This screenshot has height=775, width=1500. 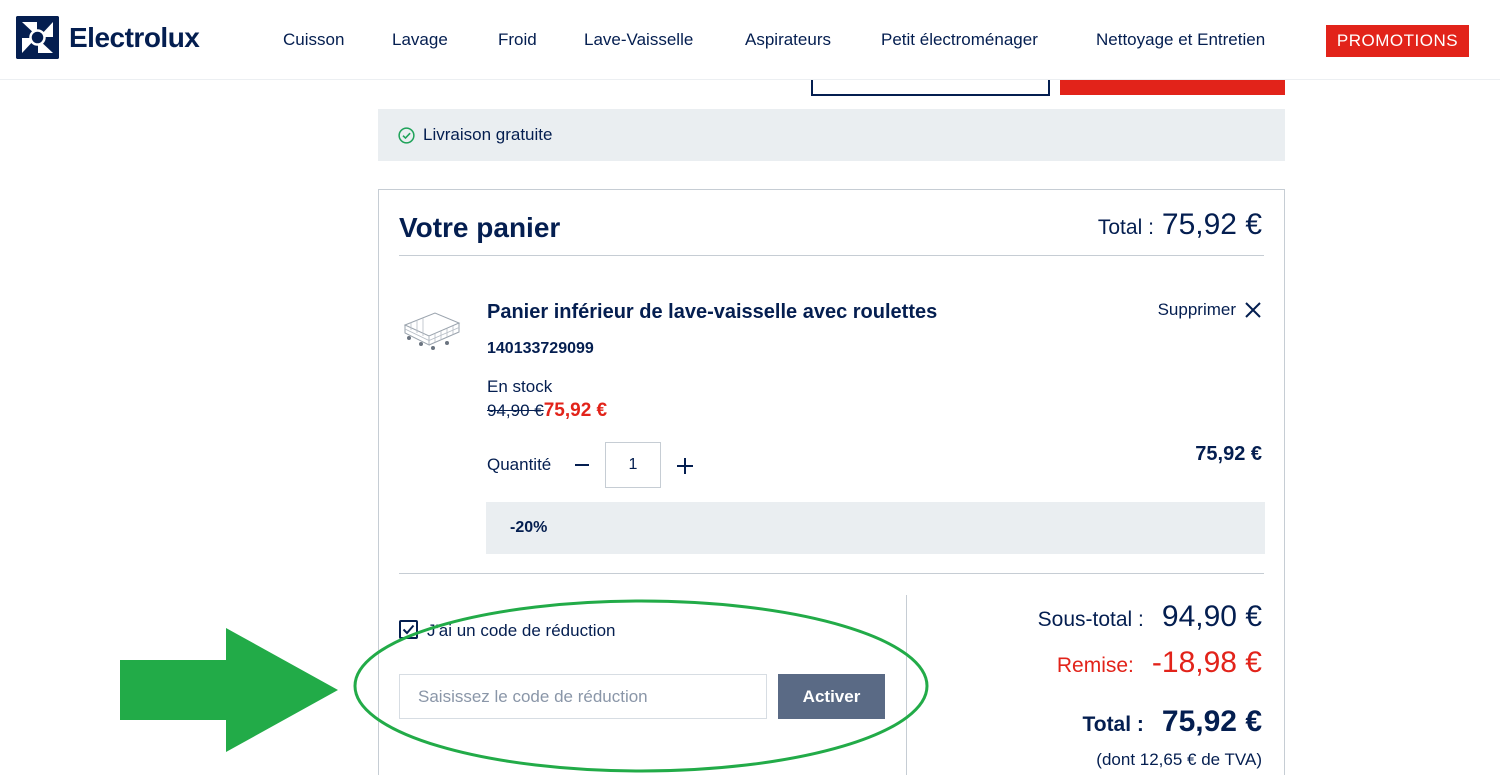 I want to click on close-icon, so click(x=1253, y=310).